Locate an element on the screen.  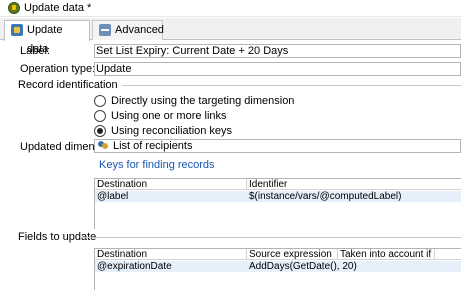
operation-type-select: Update is located at coordinates (277, 69).